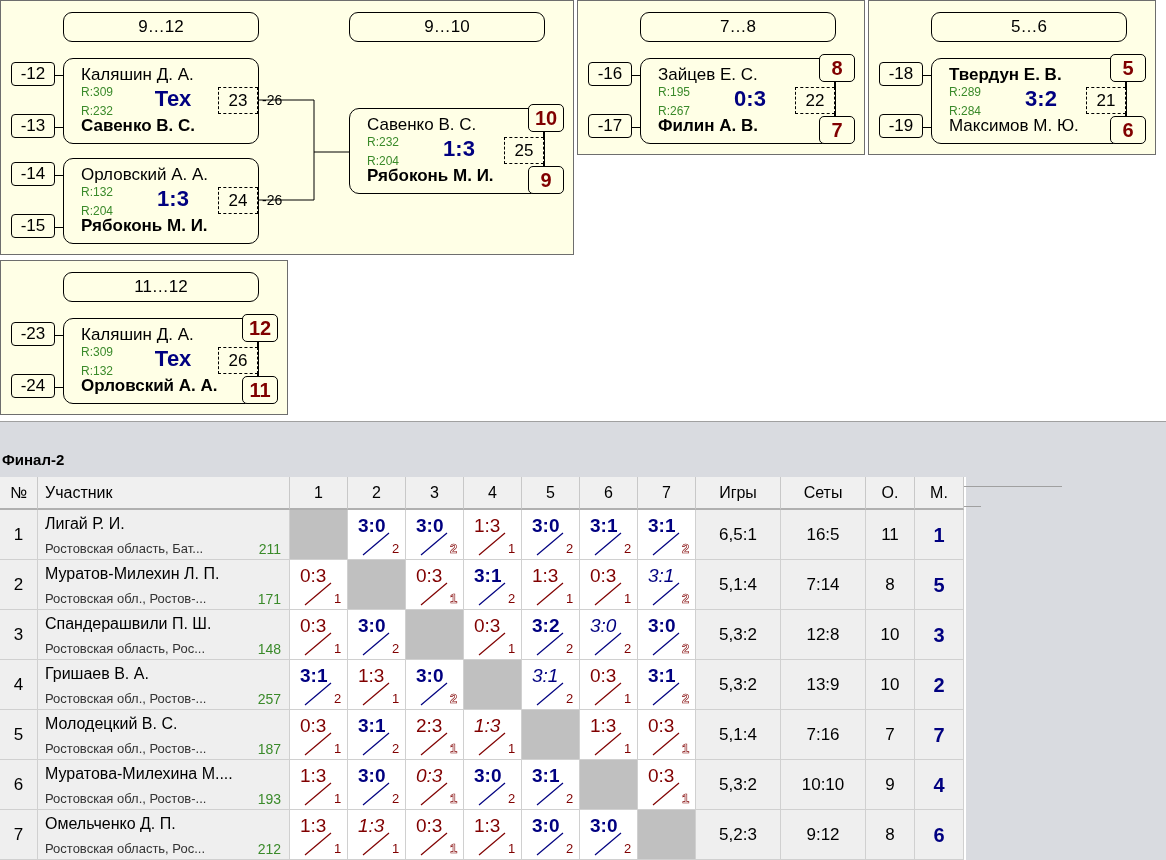 This screenshot has width=1166, height=860. I want to click on participant-rating: 211, so click(269, 549).